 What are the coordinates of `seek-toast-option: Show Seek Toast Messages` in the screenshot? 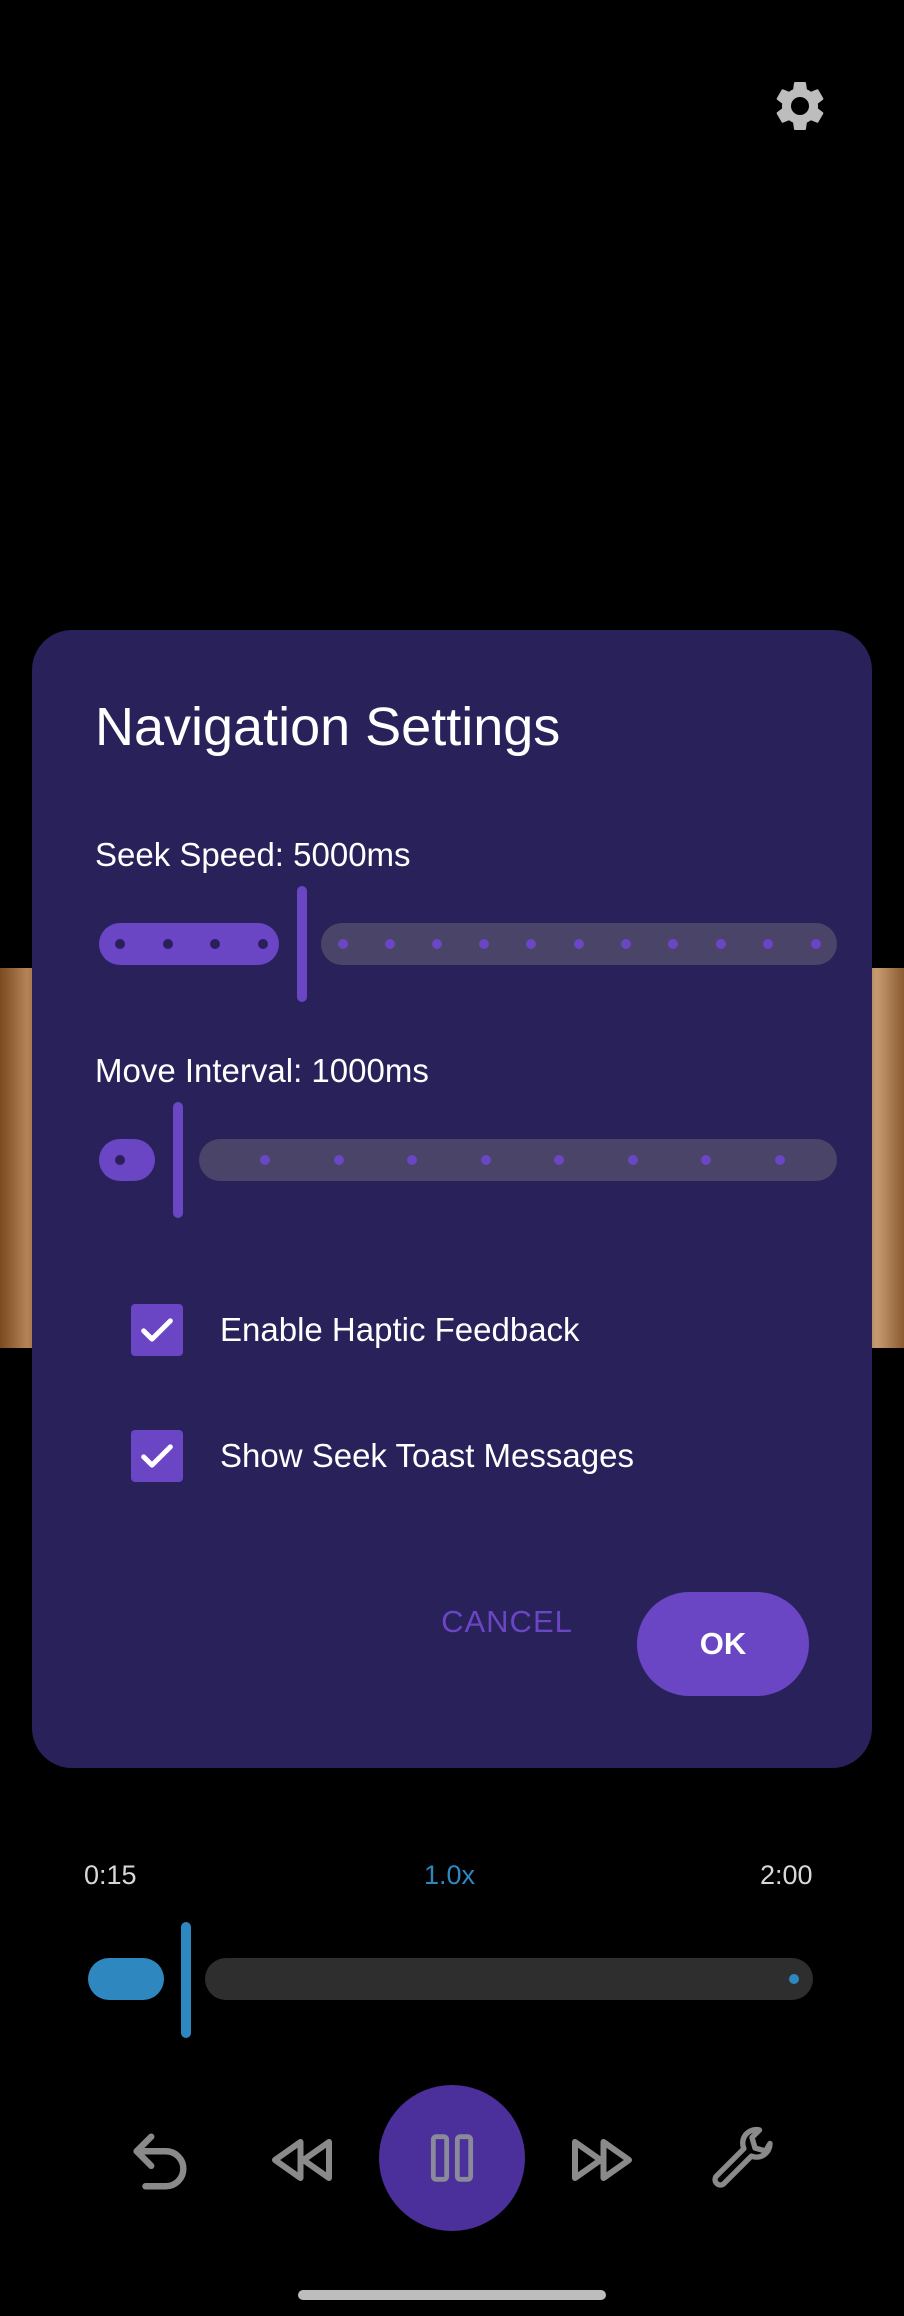 It's located at (431, 1456).